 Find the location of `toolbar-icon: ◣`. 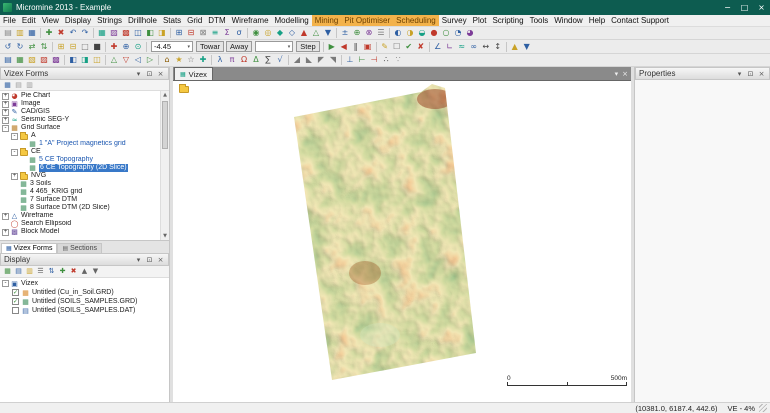

toolbar-icon: ◣ is located at coordinates (309, 60).